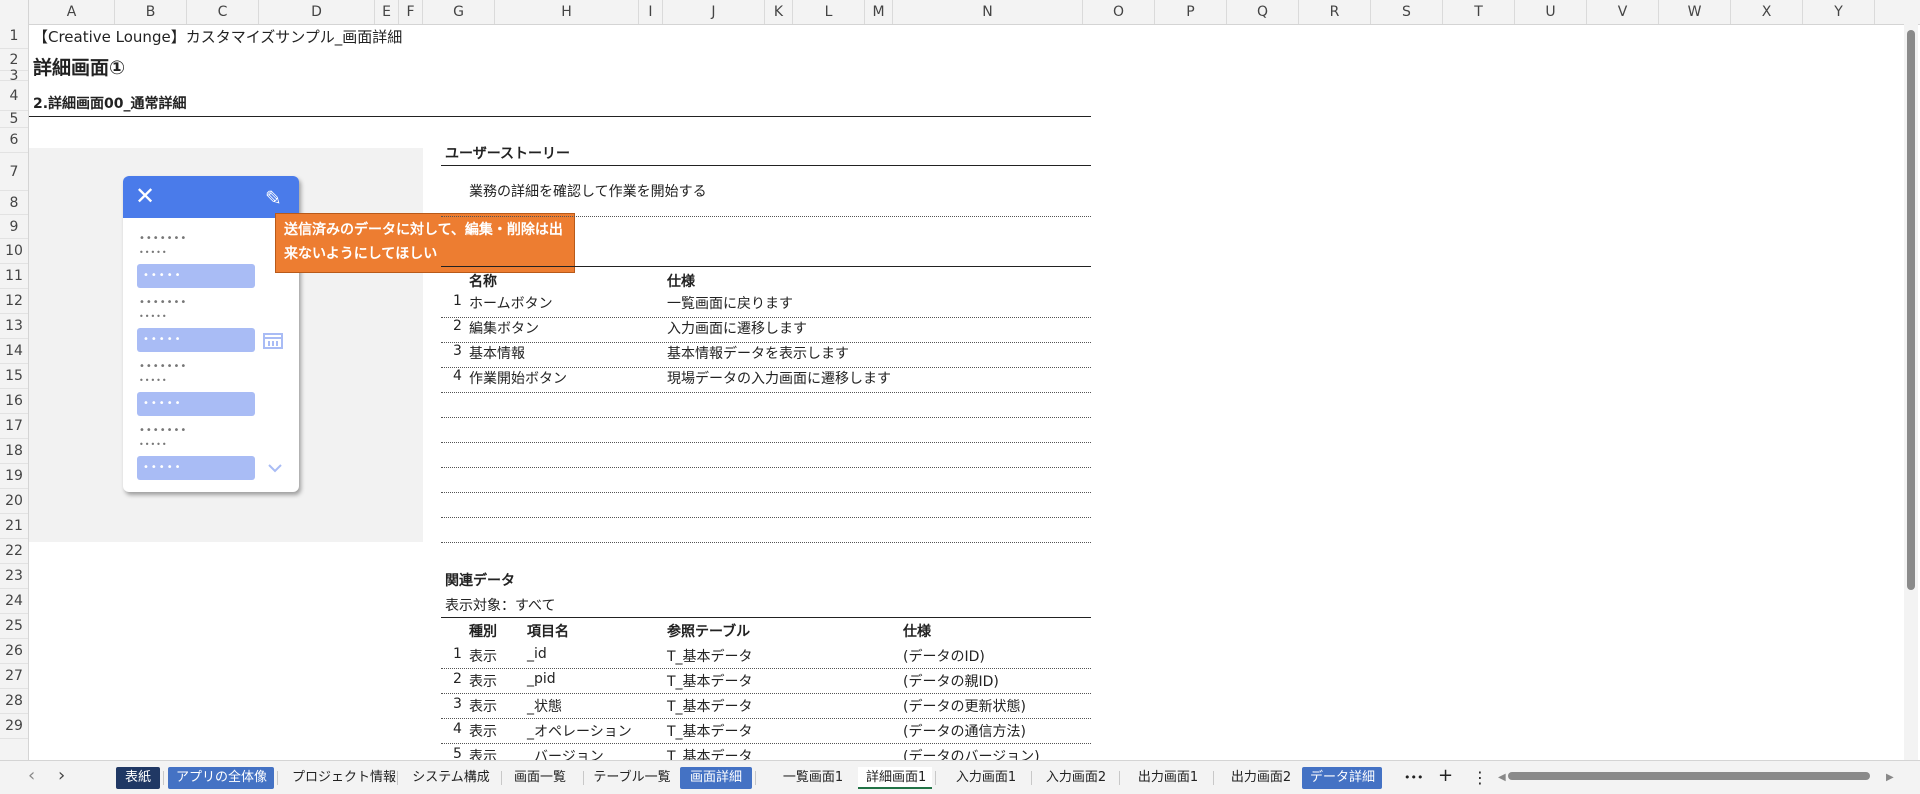 Image resolution: width=1920 pixels, height=794 pixels. What do you see at coordinates (14, 426) in the screenshot?
I see `row-header-17: 17` at bounding box center [14, 426].